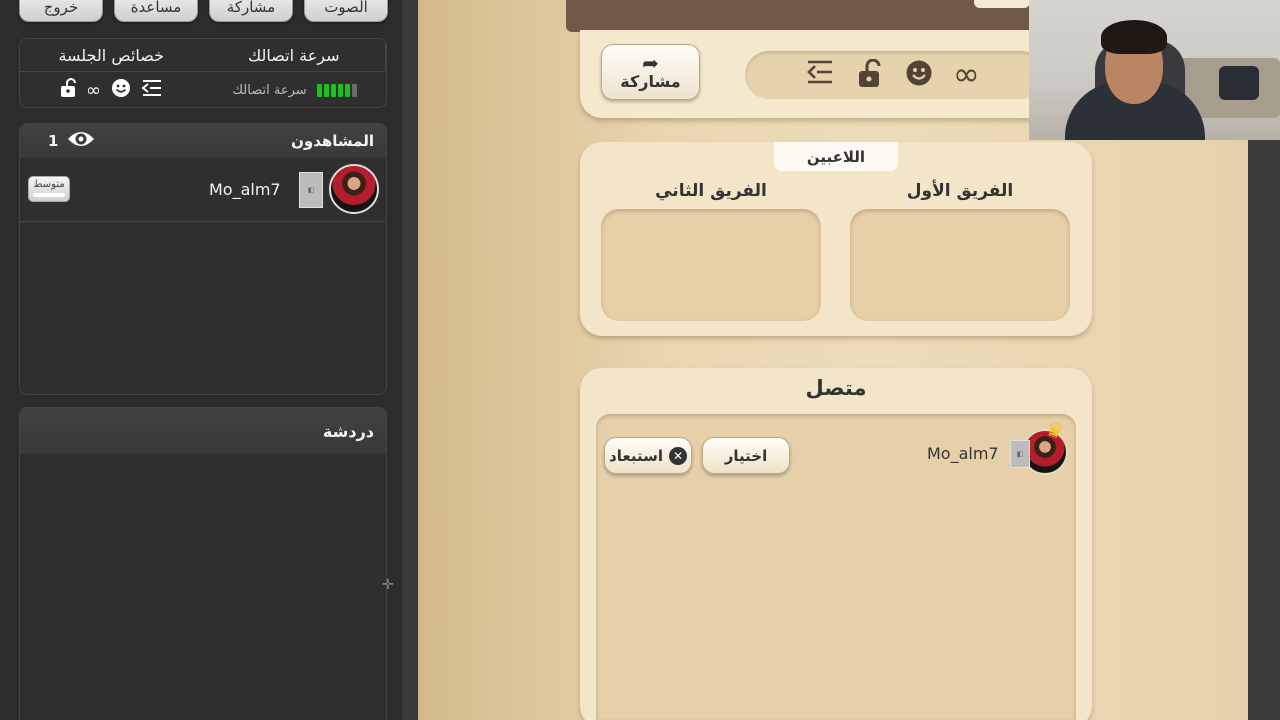  I want to click on team-one-label: الفريق الأول, so click(960, 191).